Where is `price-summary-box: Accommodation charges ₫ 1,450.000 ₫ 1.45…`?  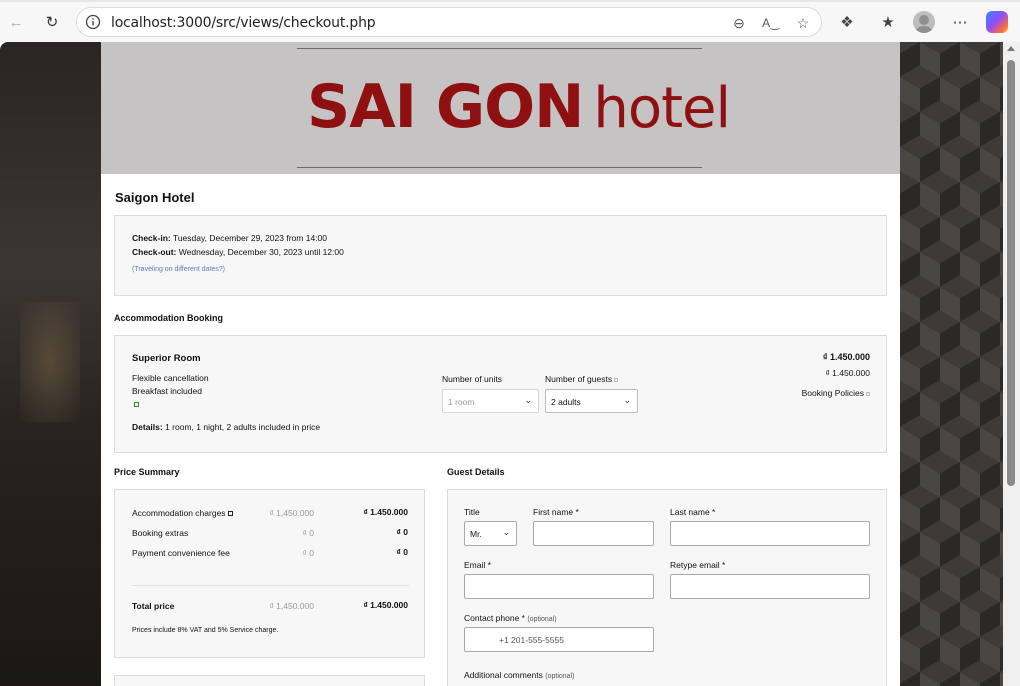 price-summary-box: Accommodation charges ₫ 1,450.000 ₫ 1.45… is located at coordinates (269, 573).